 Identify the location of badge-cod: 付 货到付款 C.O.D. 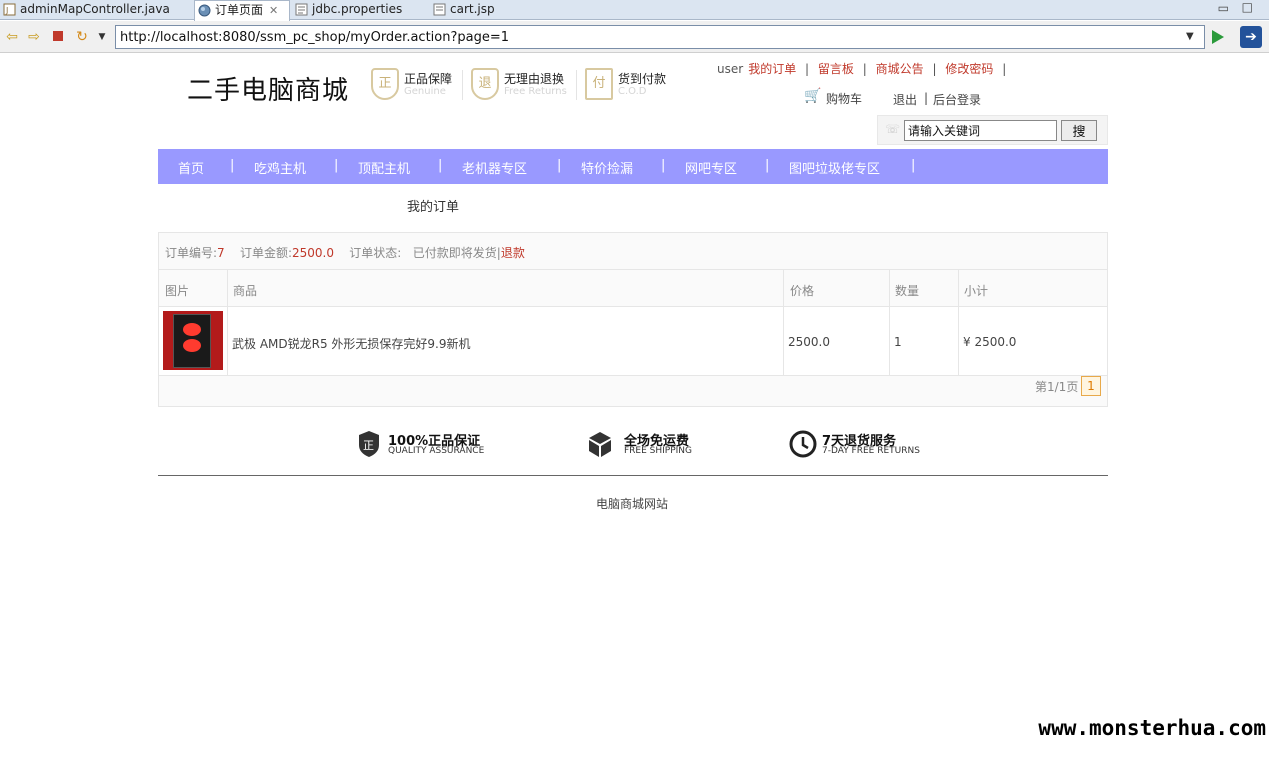
(630, 85).